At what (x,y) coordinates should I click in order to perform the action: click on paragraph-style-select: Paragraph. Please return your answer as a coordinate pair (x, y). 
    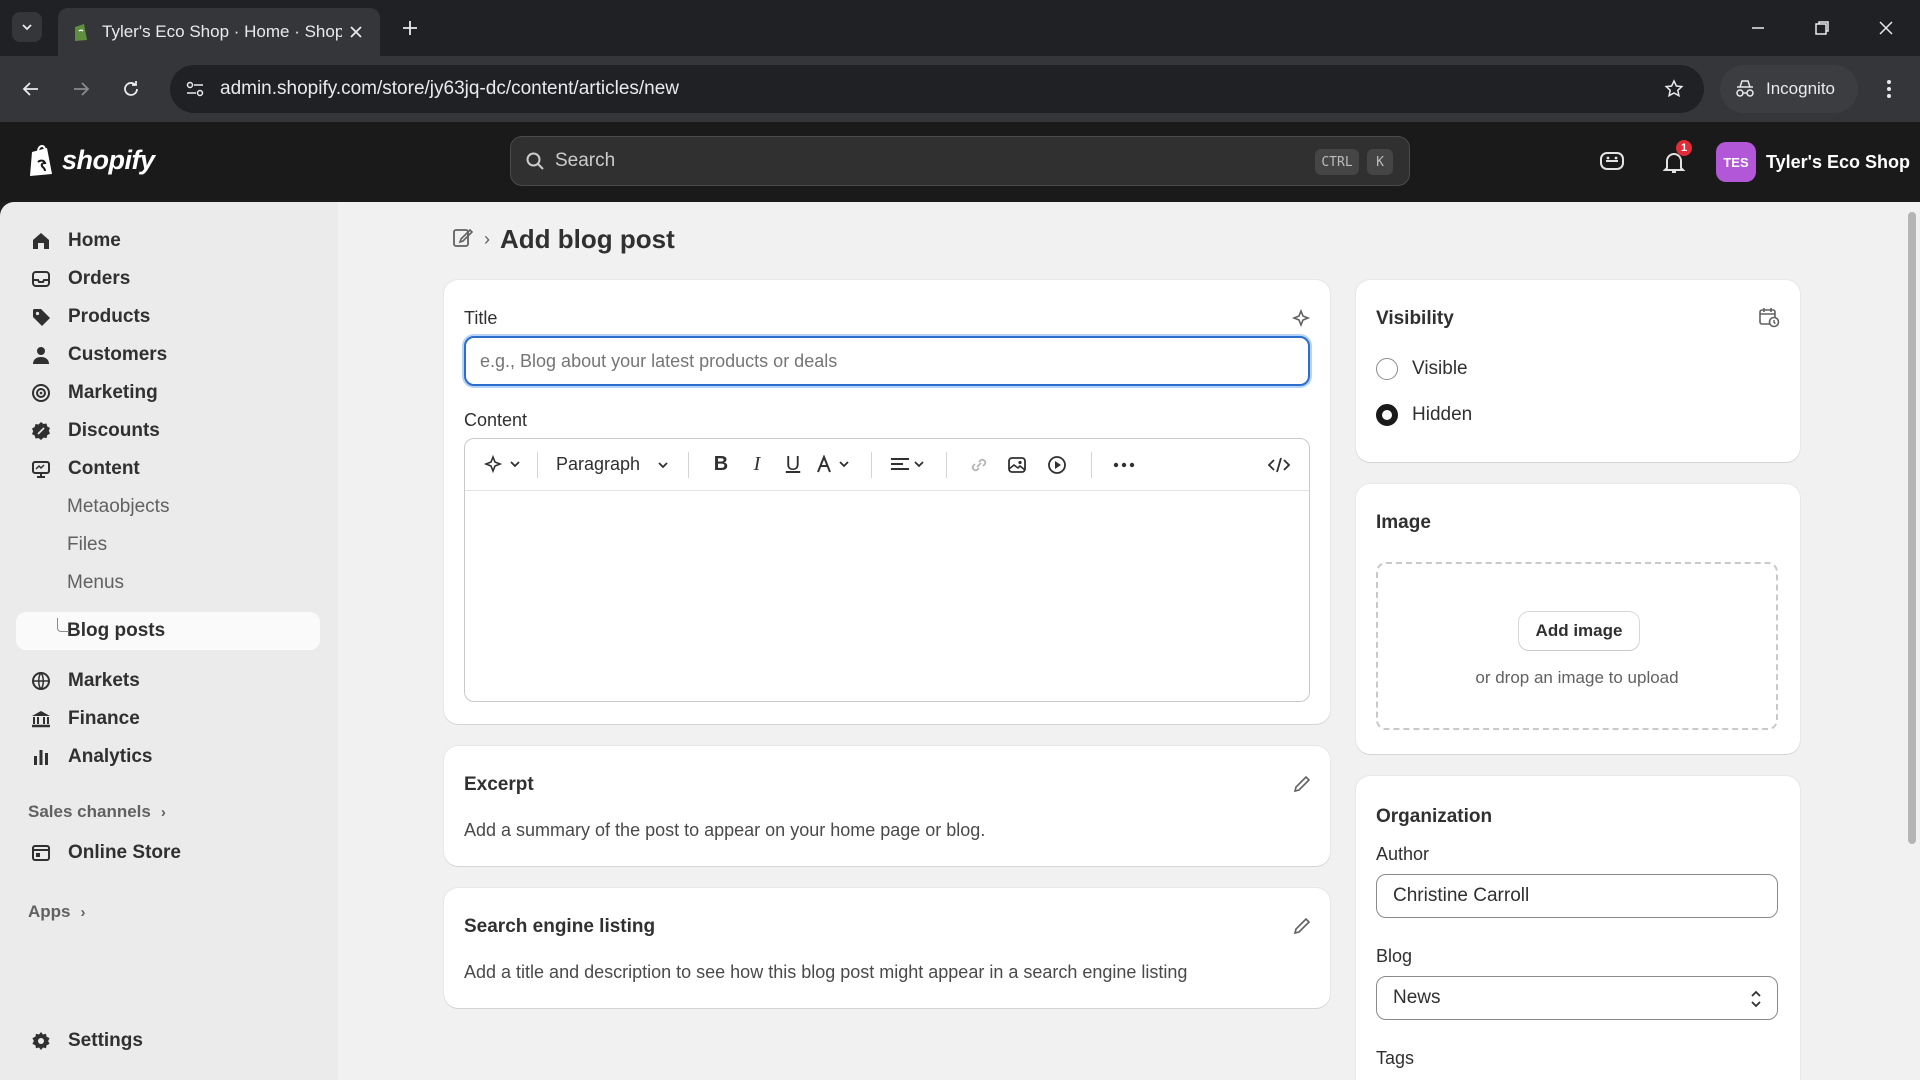
    Looking at the image, I should click on (613, 465).